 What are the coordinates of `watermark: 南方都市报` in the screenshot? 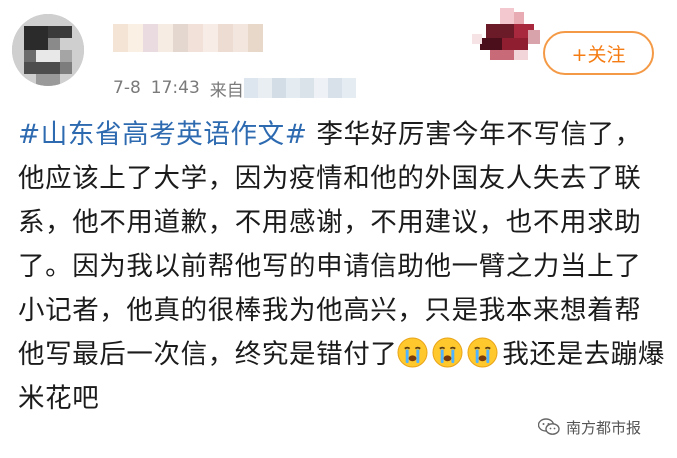 It's located at (589, 427).